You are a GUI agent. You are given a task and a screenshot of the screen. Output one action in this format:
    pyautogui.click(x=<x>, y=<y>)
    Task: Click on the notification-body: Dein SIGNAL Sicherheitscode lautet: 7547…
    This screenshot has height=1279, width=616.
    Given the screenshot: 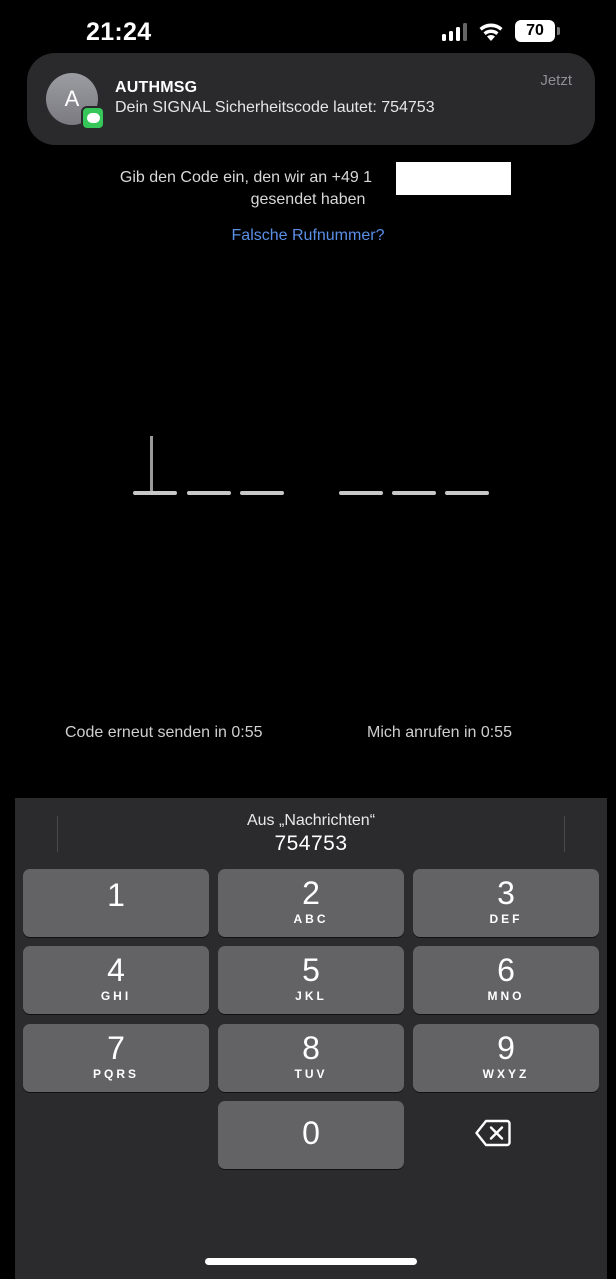 What is the action you would take?
    pyautogui.click(x=275, y=107)
    